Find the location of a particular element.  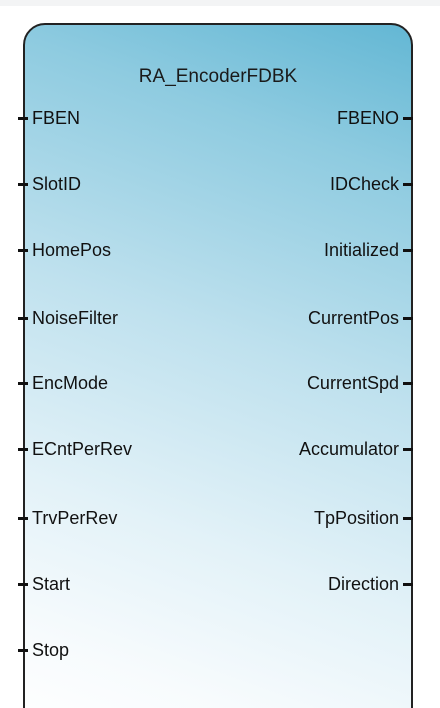

input-pin-slotid: SlotID is located at coordinates (49, 184).